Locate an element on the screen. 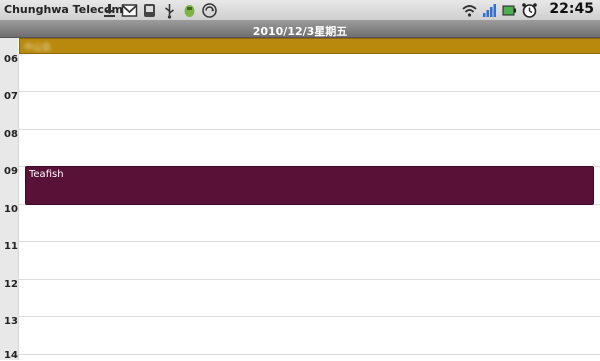 This screenshot has height=361, width=600. hour-label: 14 is located at coordinates (11, 355).